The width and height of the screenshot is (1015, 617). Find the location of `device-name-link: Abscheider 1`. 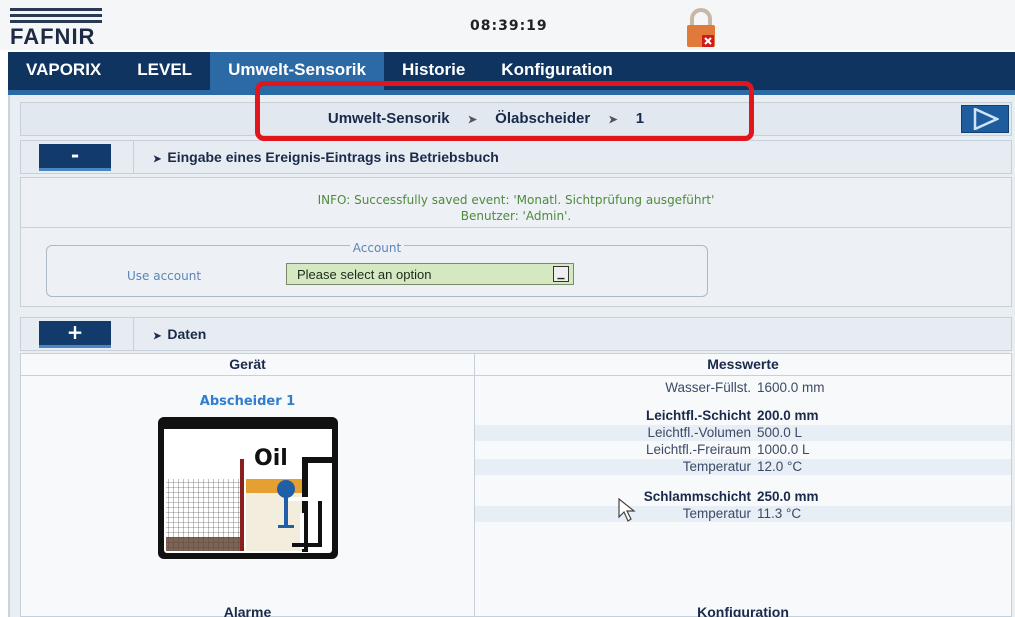

device-name-link: Abscheider 1 is located at coordinates (247, 401).